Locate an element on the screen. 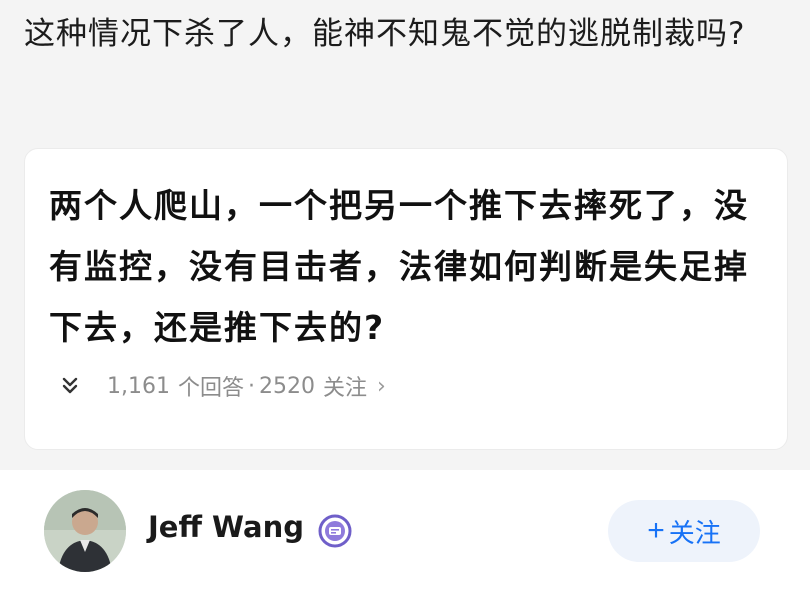 The width and height of the screenshot is (810, 607). followers-count: 2520 is located at coordinates (287, 386).